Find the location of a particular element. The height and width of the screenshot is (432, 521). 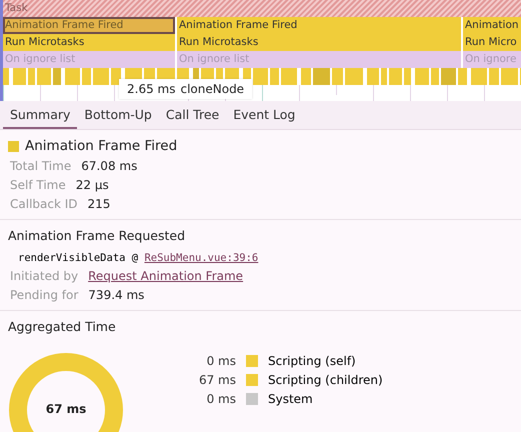

legend-label: System is located at coordinates (291, 399).